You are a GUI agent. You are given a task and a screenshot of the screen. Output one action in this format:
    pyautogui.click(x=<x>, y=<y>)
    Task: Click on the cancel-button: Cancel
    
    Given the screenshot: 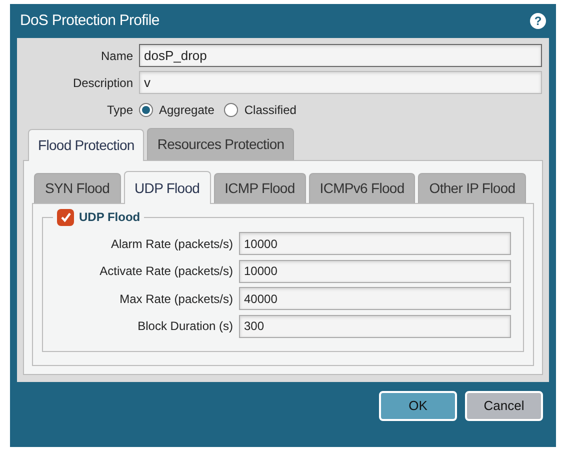 What is the action you would take?
    pyautogui.click(x=504, y=406)
    